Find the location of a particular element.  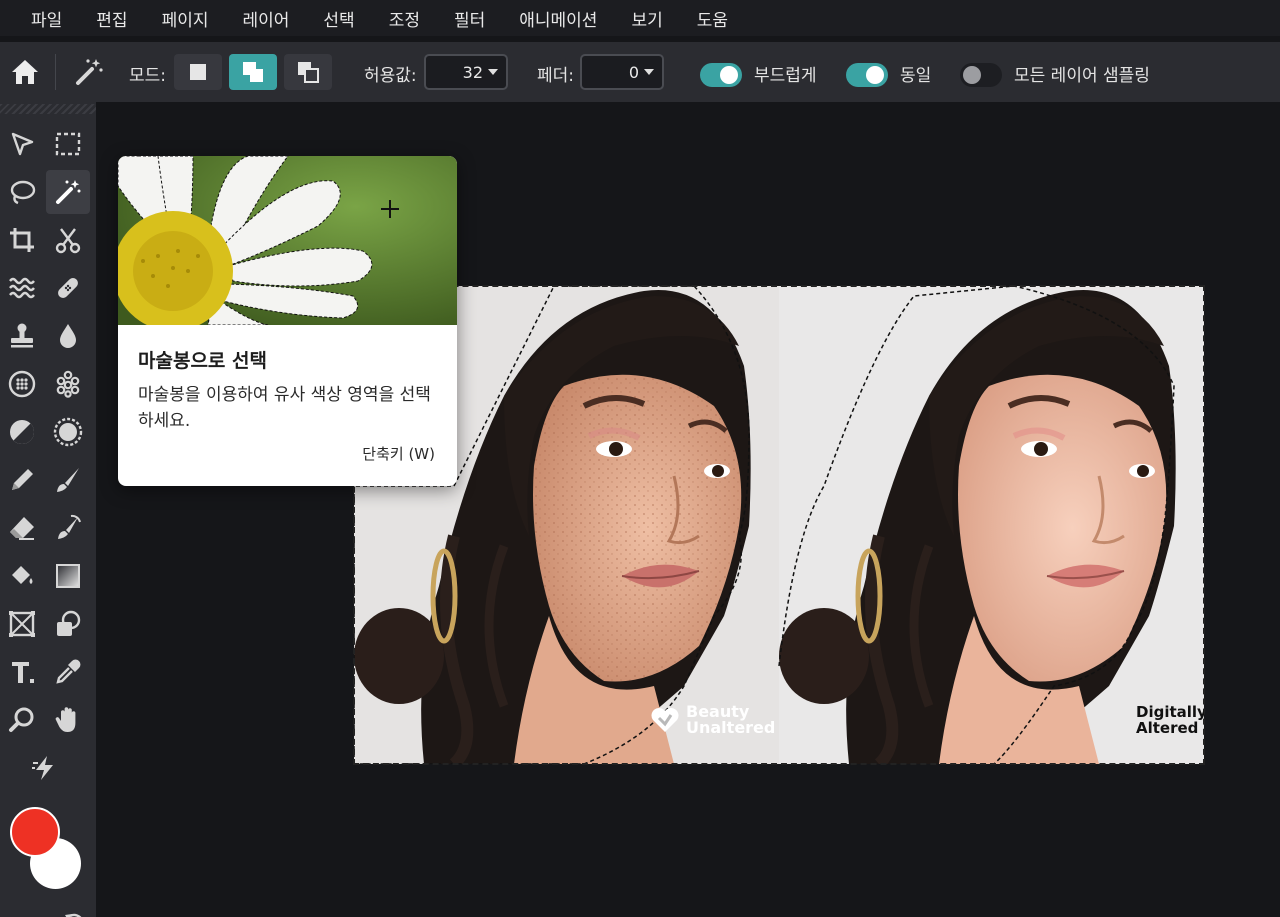

home-icon is located at coordinates (25, 72).